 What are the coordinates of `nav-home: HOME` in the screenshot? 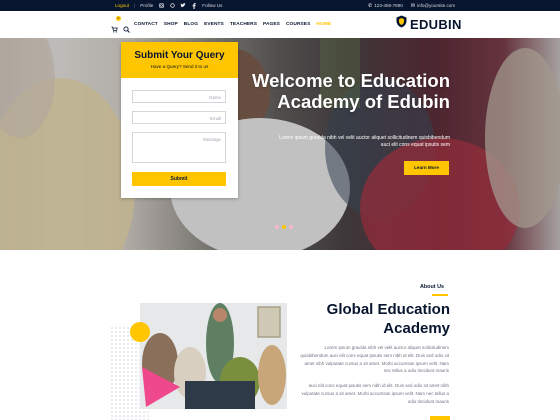 It's located at (323, 24).